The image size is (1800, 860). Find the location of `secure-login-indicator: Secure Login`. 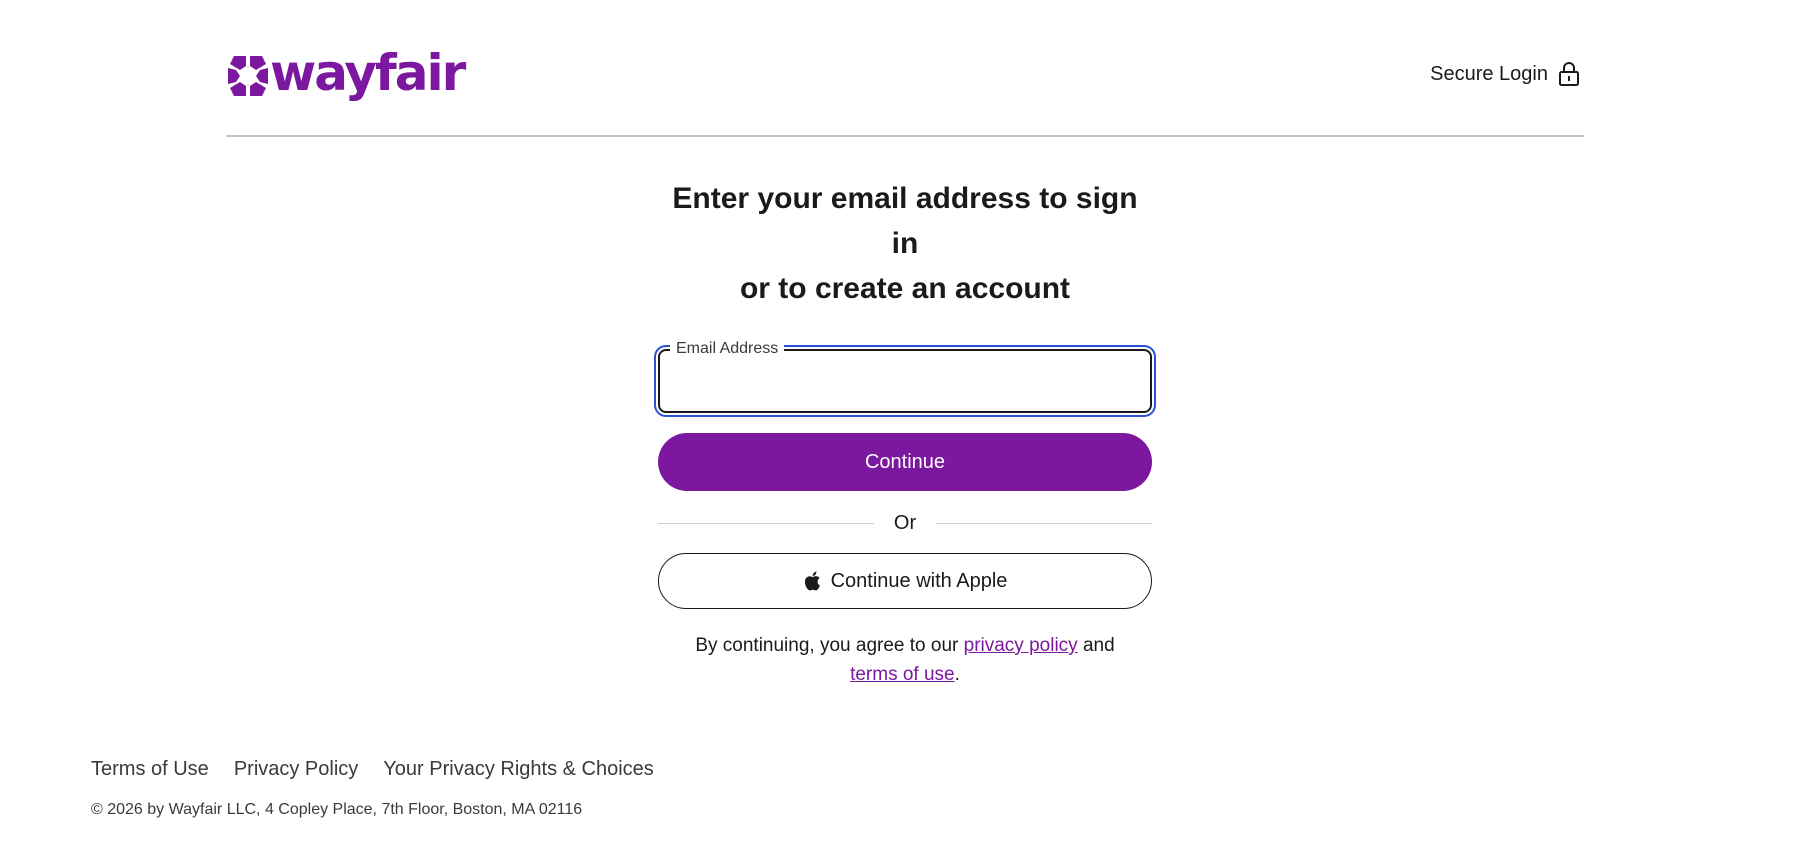

secure-login-indicator: Secure Login is located at coordinates (1505, 74).